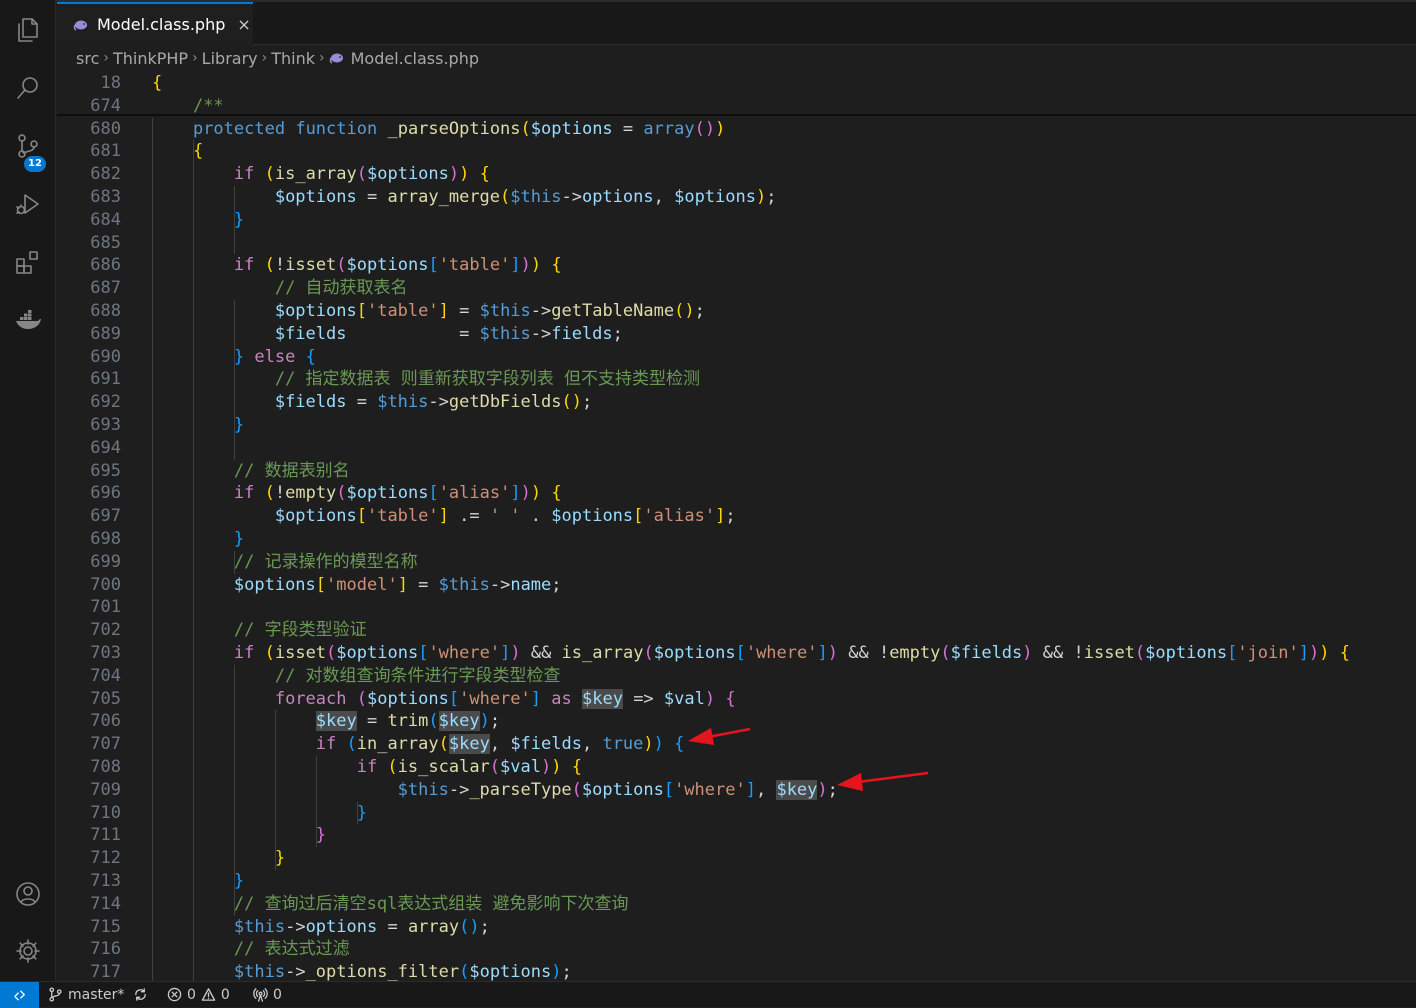 The height and width of the screenshot is (1008, 1416). I want to click on code-line: 698 }, so click(736, 539).